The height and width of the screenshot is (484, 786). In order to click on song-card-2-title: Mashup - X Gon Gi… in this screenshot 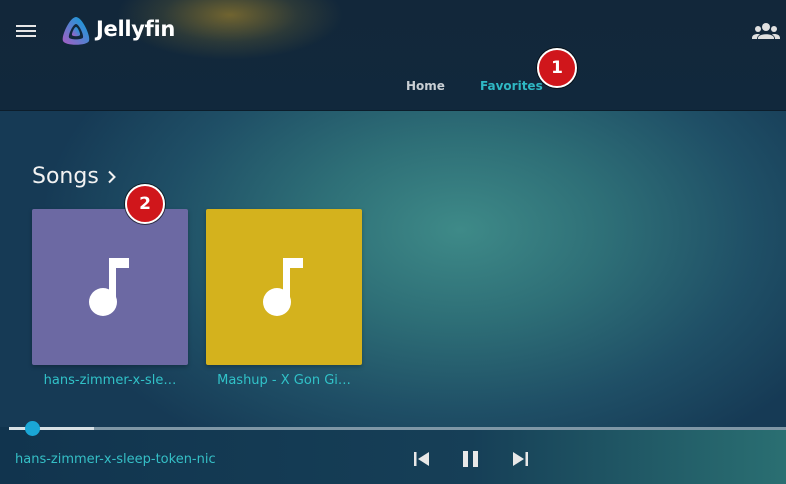, I will do `click(284, 380)`.